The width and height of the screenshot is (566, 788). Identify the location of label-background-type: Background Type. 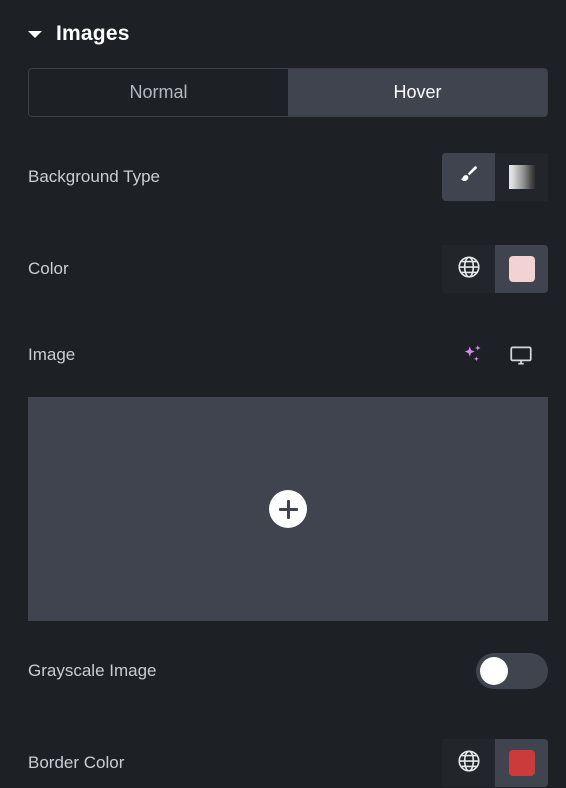
(94, 176).